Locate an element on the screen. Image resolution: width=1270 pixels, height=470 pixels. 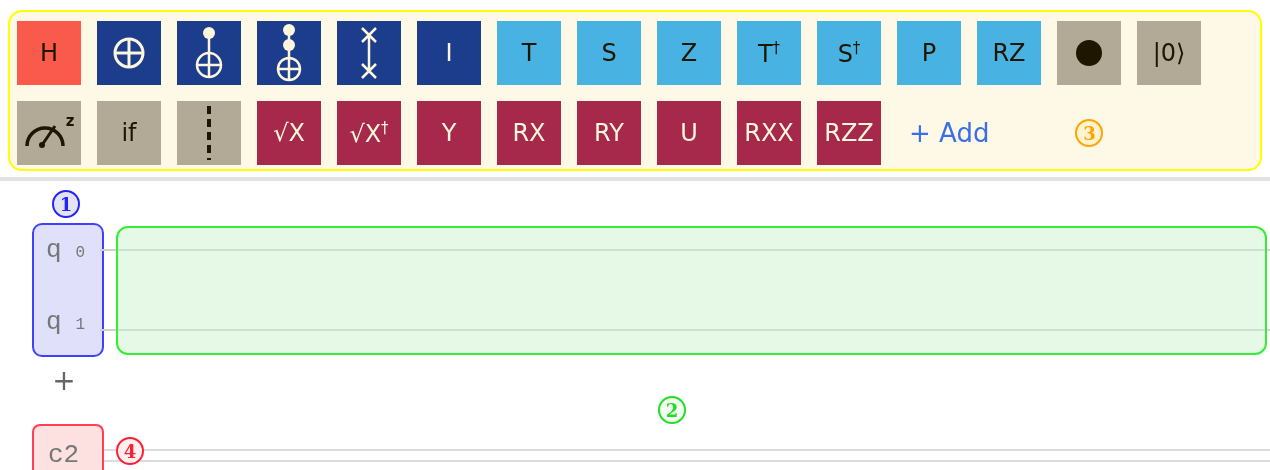
gate-button: T$^{†}$ is located at coordinates (769, 53).